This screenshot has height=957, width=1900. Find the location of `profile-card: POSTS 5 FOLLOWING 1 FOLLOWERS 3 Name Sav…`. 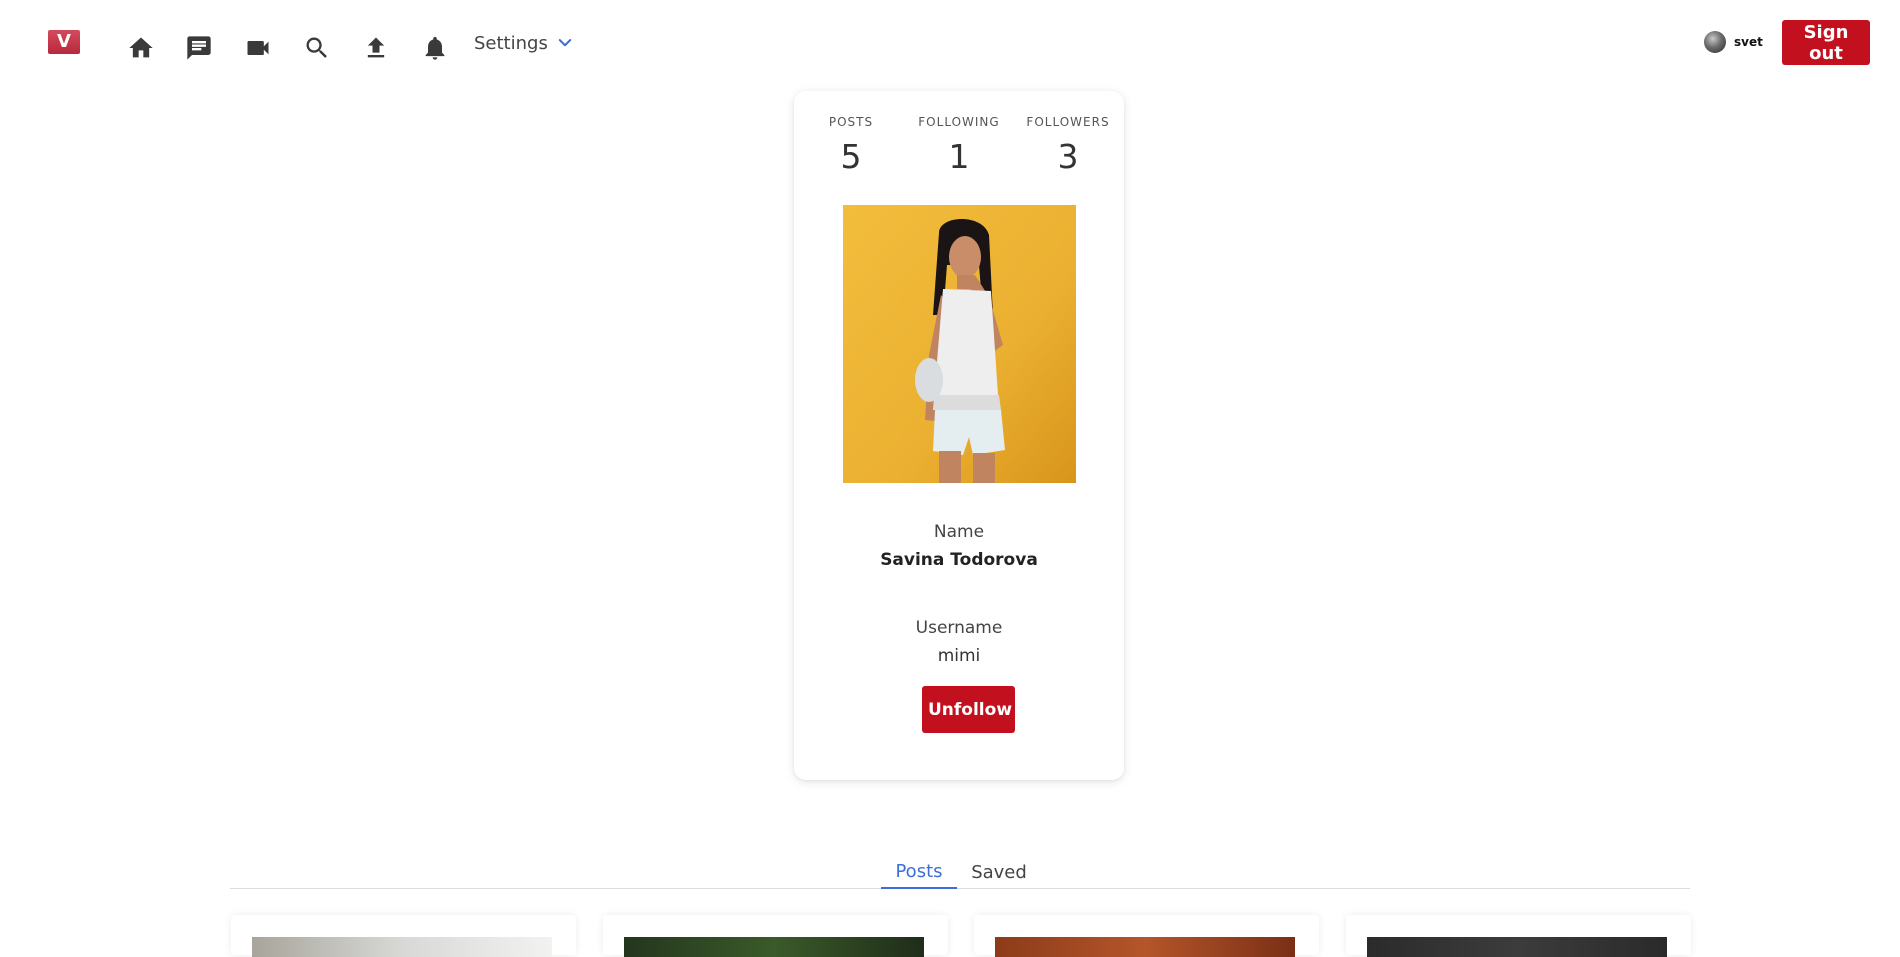

profile-card: POSTS 5 FOLLOWING 1 FOLLOWERS 3 Name Sav… is located at coordinates (959, 435).